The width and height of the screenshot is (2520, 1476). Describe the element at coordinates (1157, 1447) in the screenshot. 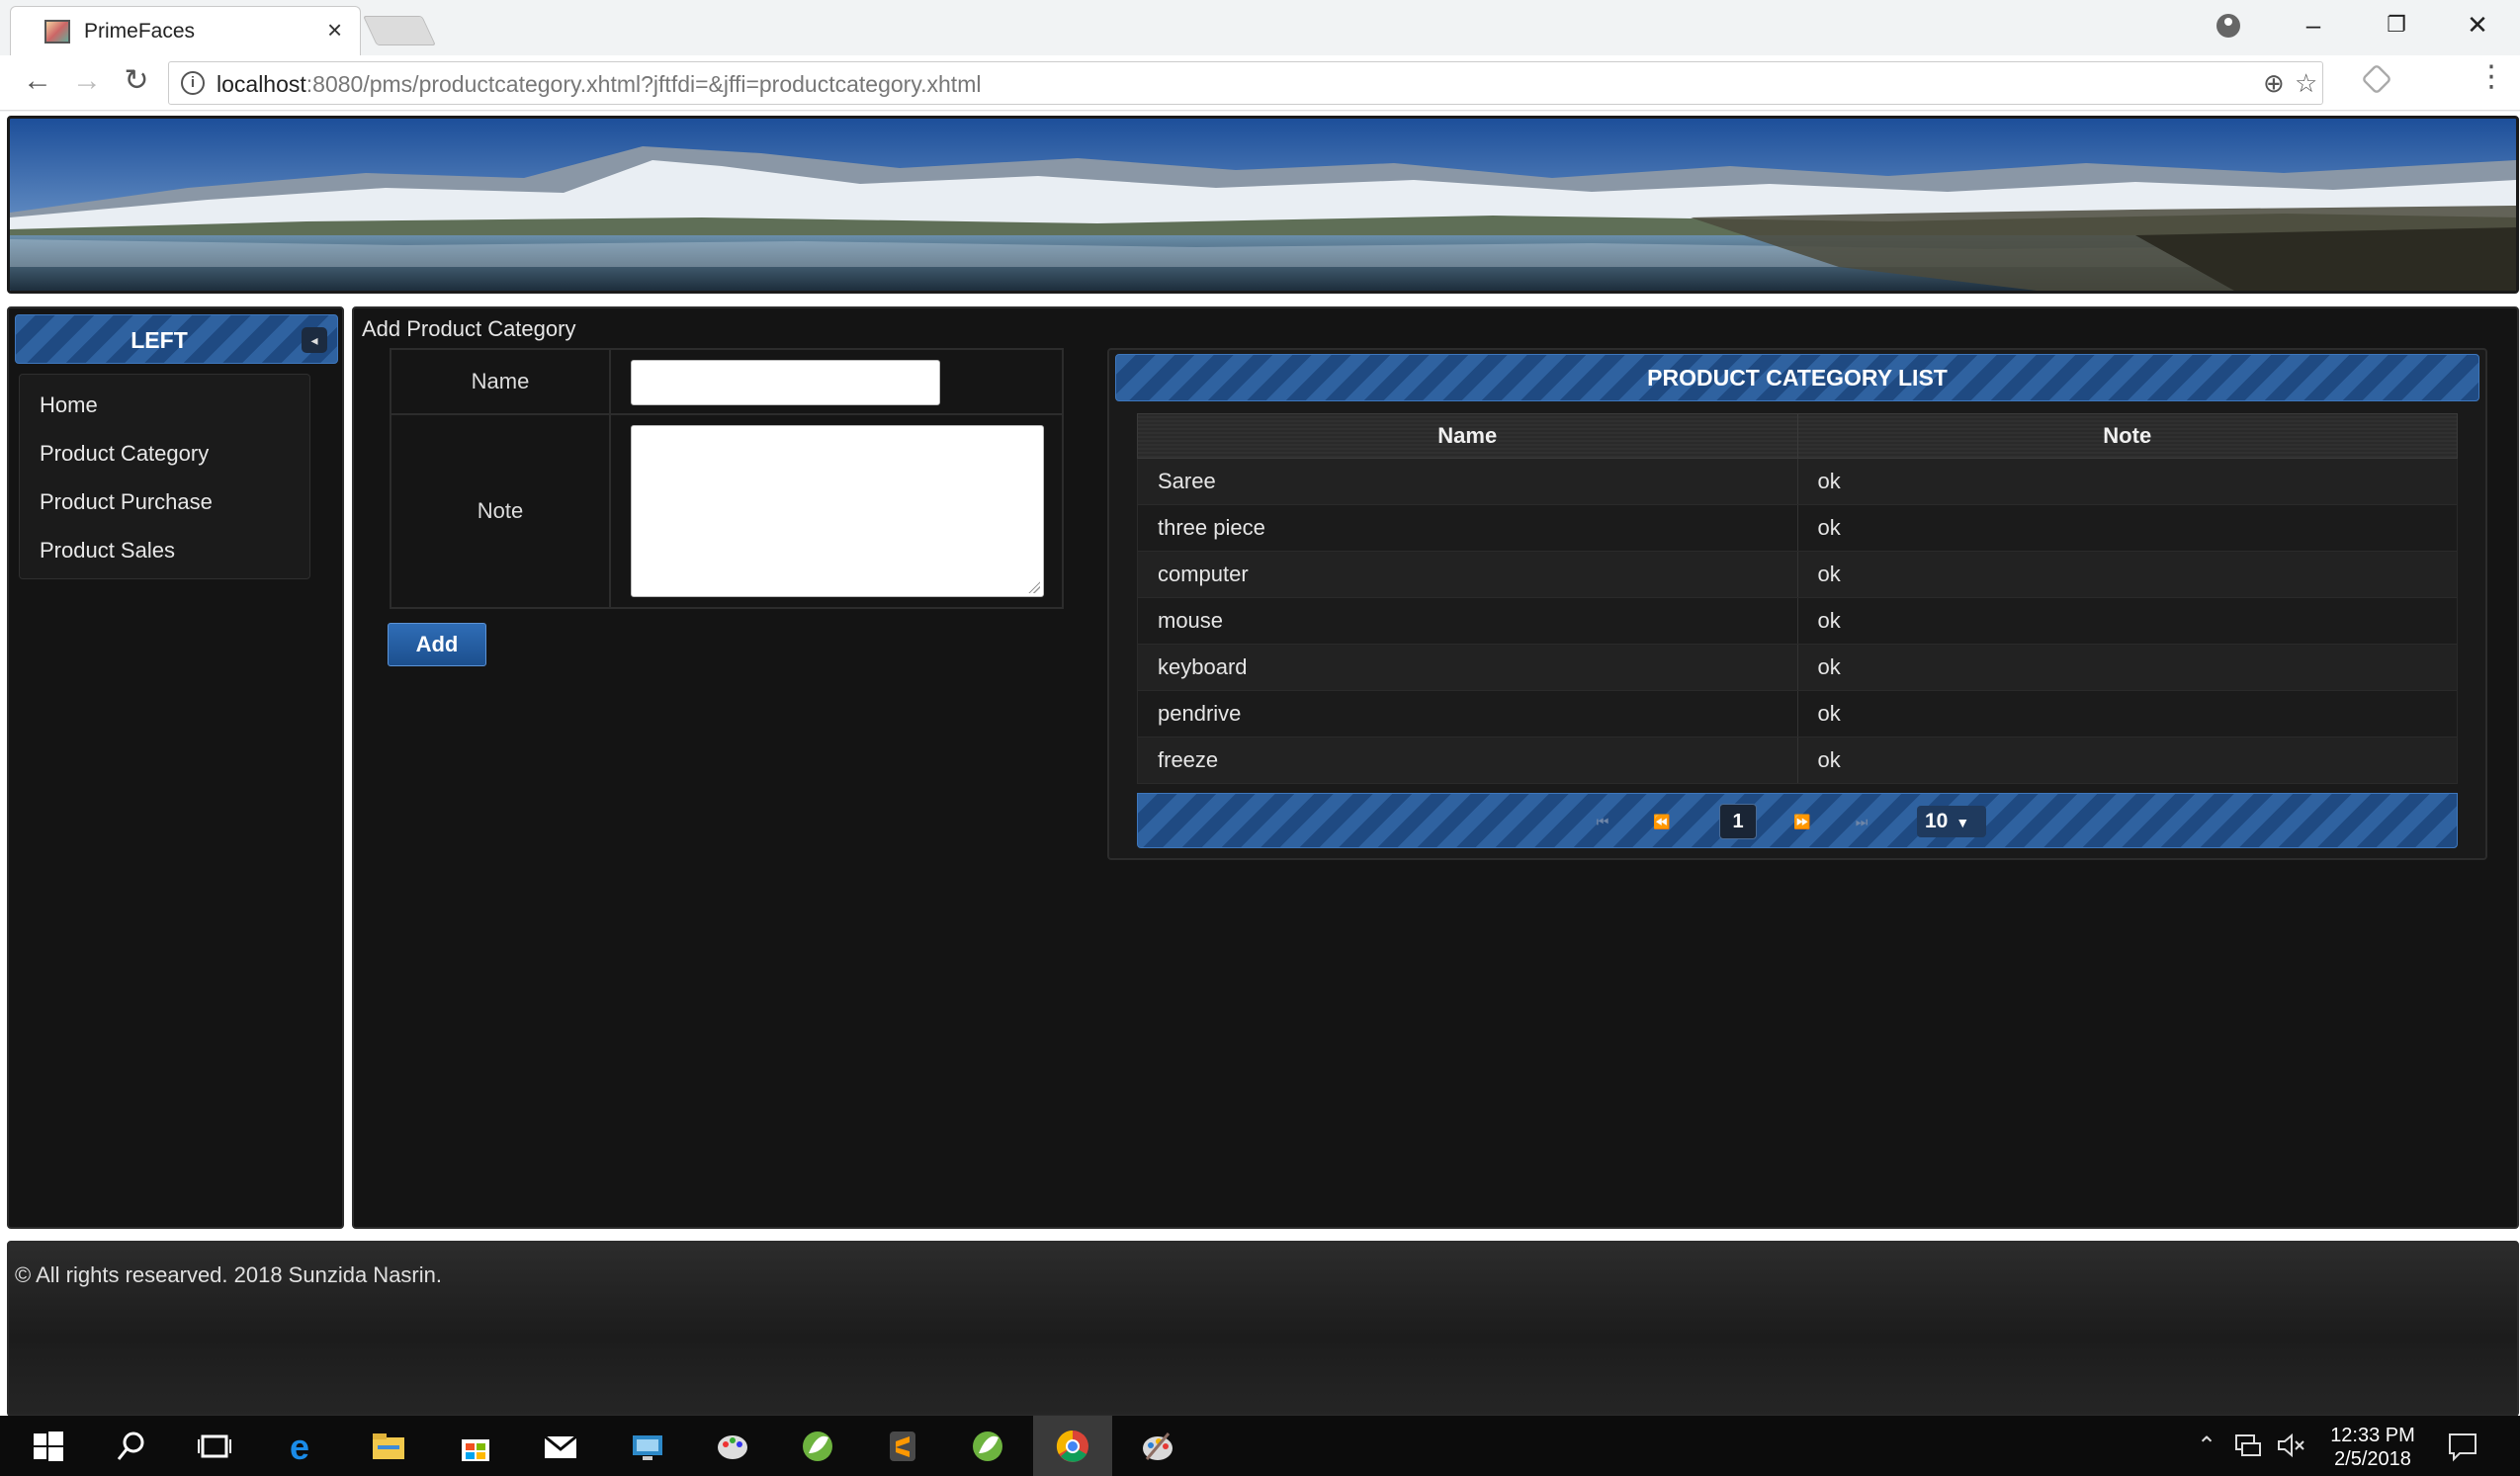

I see `paint-palette-icon` at that location.